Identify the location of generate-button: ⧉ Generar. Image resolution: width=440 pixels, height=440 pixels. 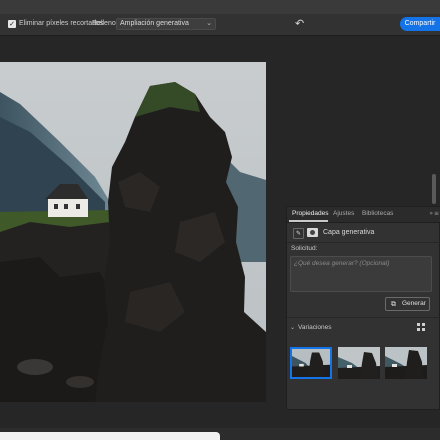
(407, 304).